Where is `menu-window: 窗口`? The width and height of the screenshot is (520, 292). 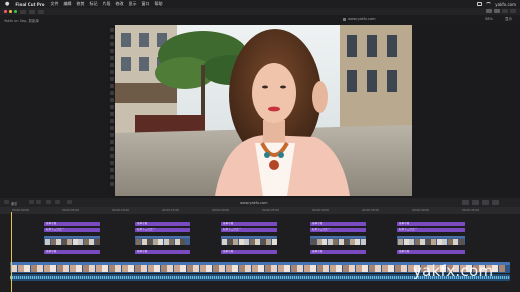 menu-window: 窗口 is located at coordinates (146, 4).